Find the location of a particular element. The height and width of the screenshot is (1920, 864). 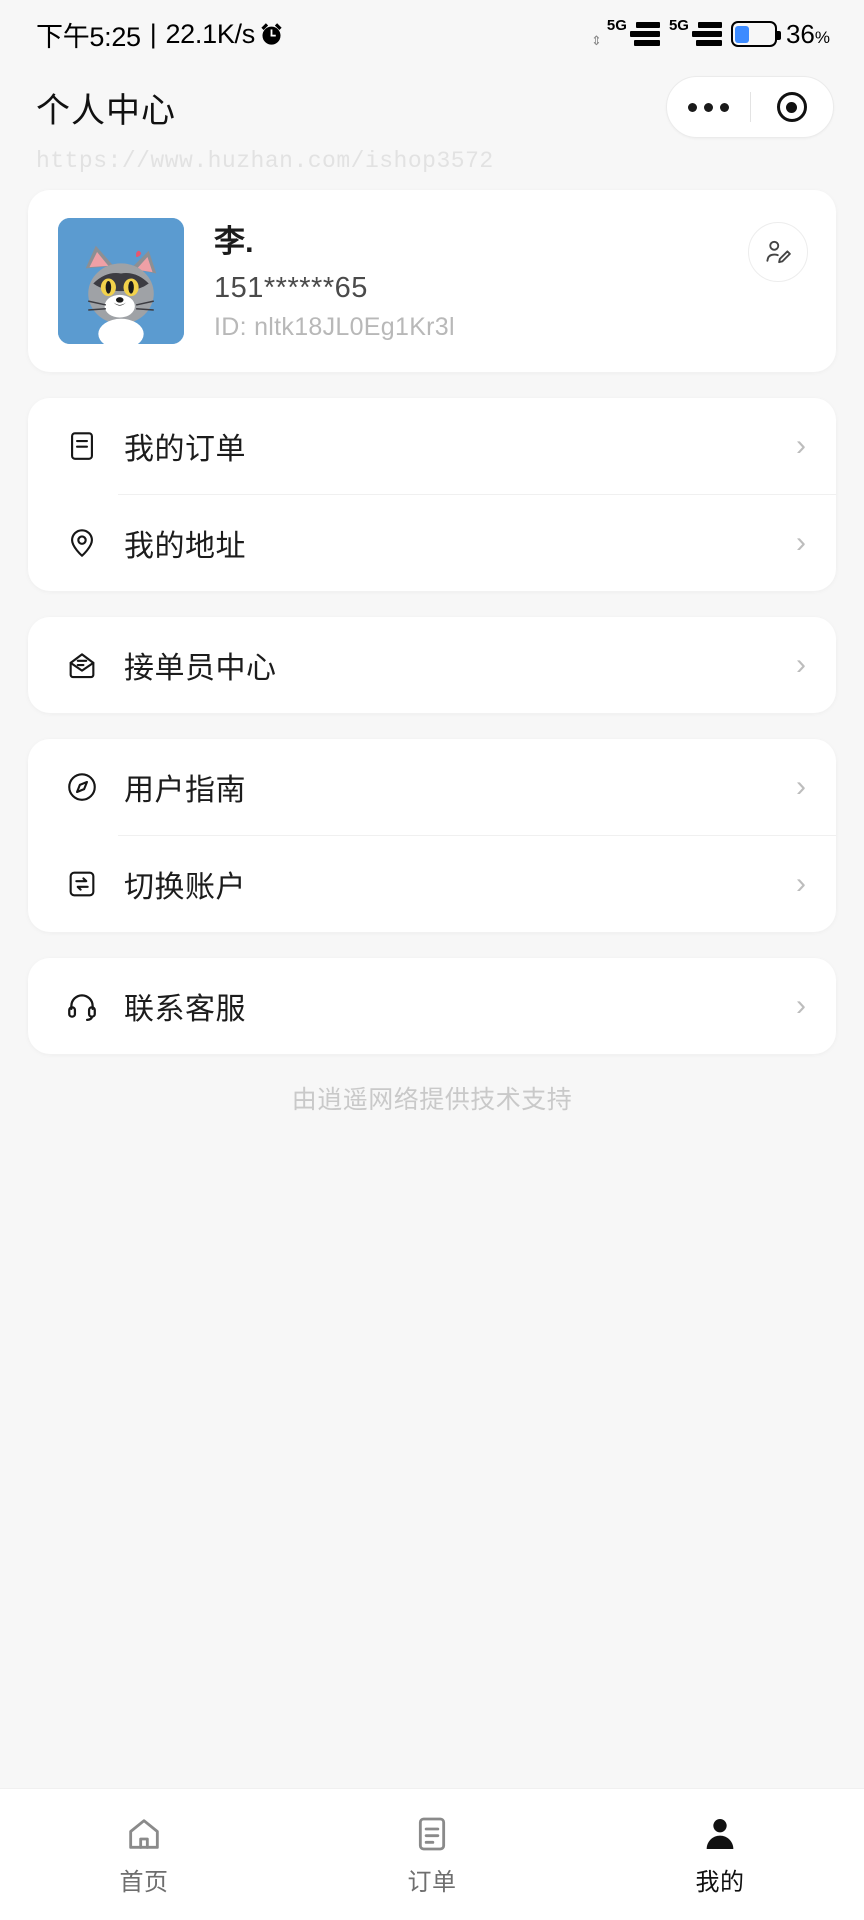

sim2-network-label: 5G is located at coordinates (678, 25).